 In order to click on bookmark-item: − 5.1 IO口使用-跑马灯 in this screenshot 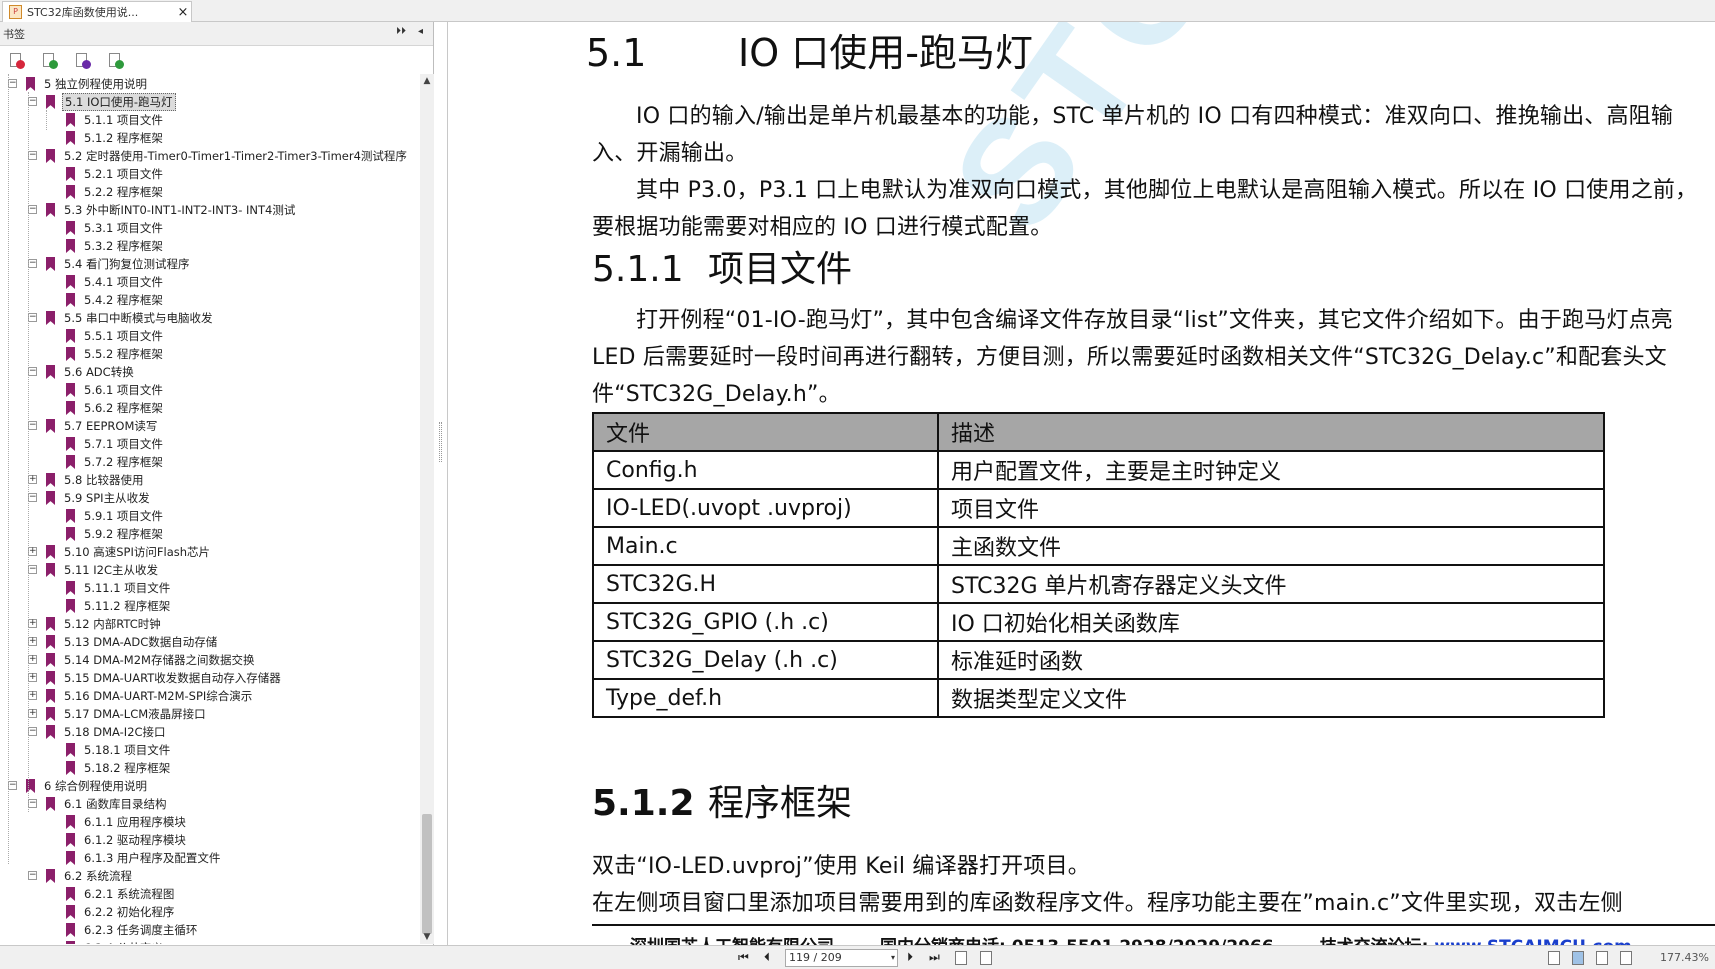, I will do `click(102, 102)`.